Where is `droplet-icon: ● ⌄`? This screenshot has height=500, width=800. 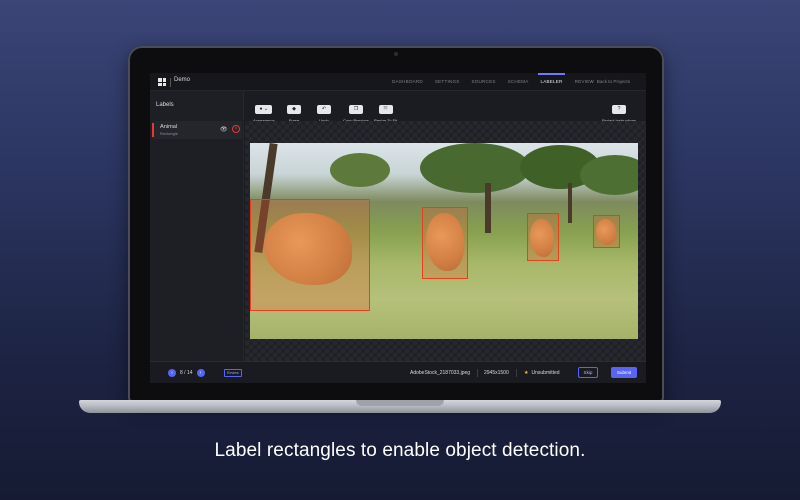
droplet-icon: ● ⌄ is located at coordinates (264, 109).